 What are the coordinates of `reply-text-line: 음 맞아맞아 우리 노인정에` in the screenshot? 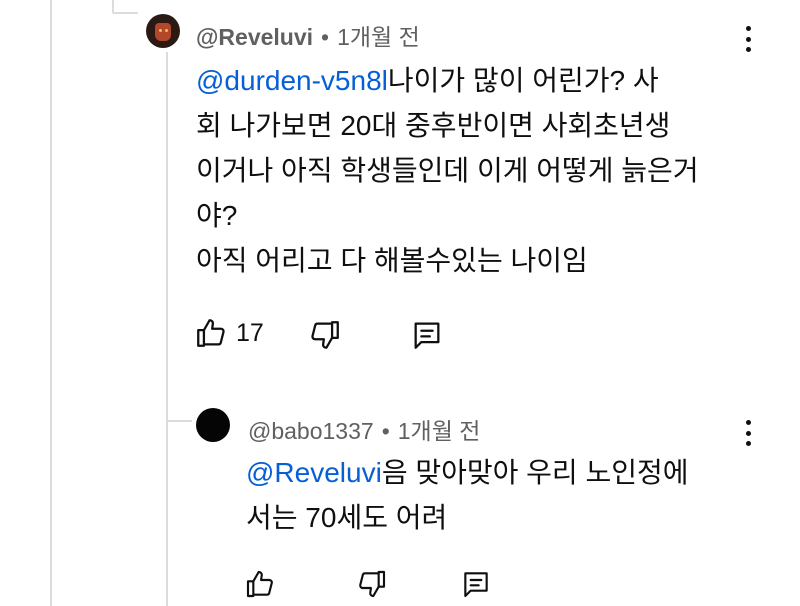 It's located at (535, 472).